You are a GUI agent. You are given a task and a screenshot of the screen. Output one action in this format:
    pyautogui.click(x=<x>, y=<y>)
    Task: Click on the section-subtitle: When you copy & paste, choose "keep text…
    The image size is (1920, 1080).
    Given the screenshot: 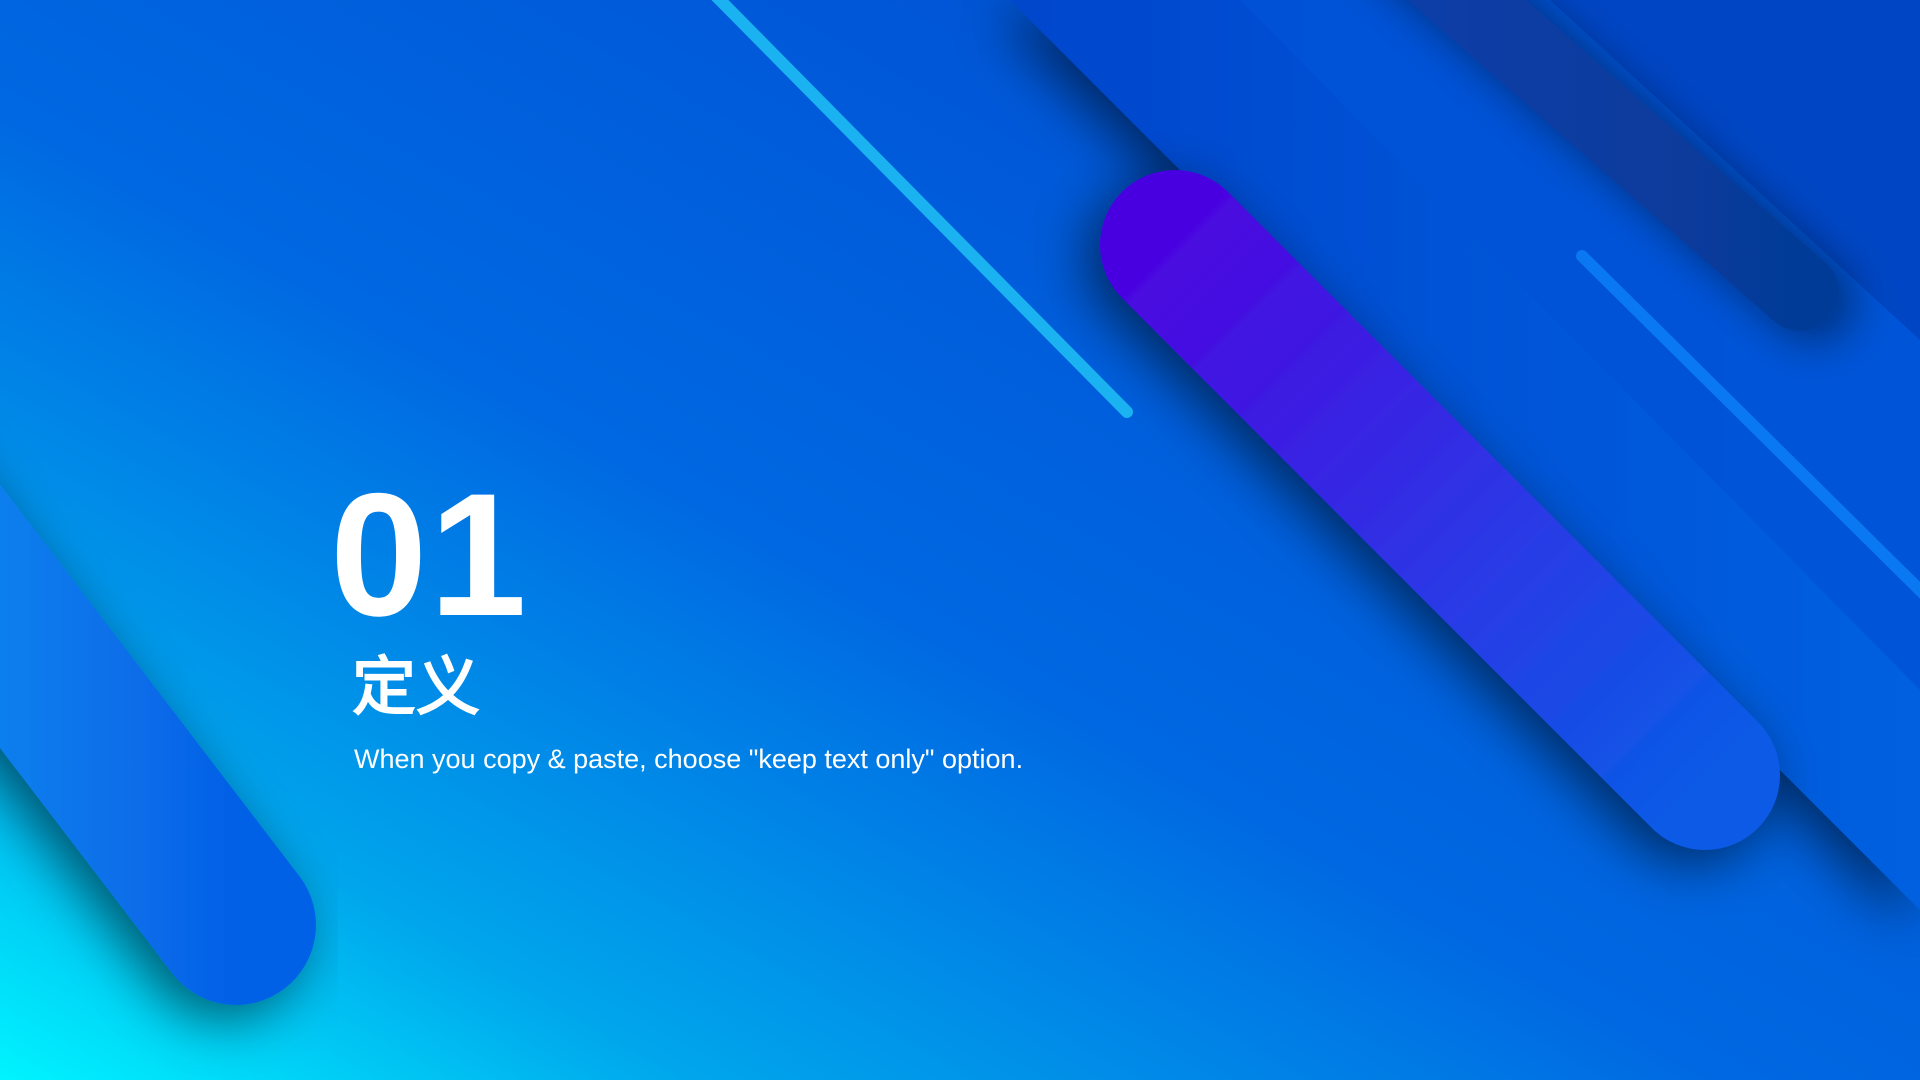 What is the action you would take?
    pyautogui.click(x=689, y=759)
    